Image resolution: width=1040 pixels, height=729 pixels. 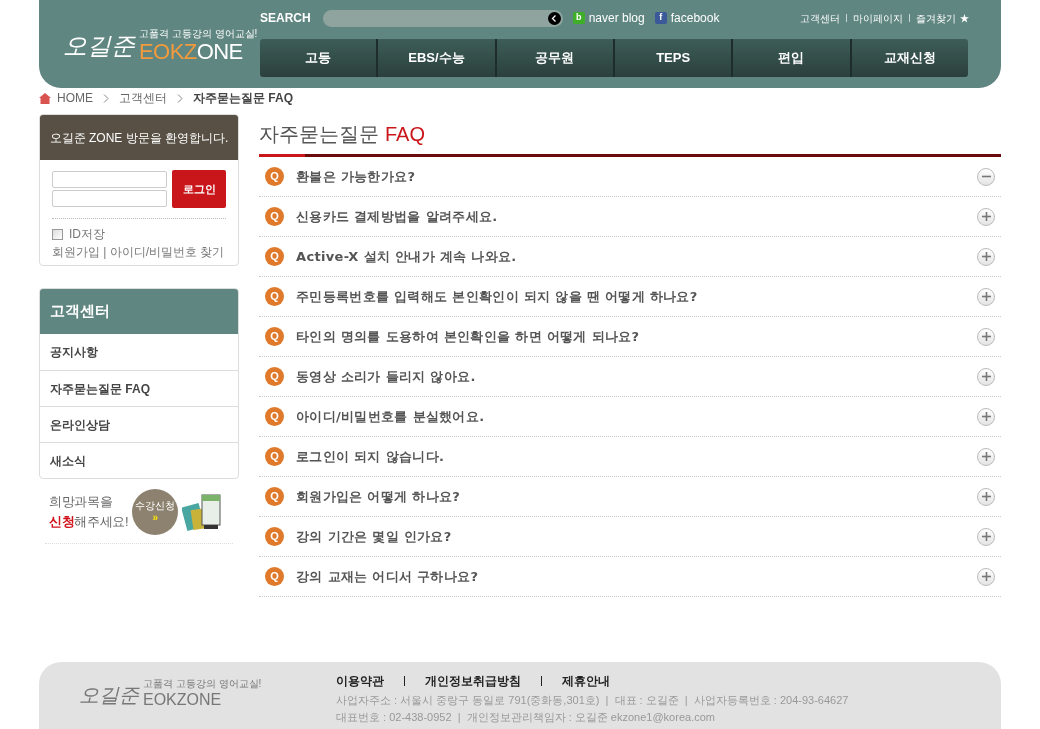 What do you see at coordinates (356, 176) in the screenshot?
I see `faq-question: 환불은 가능한가요?` at bounding box center [356, 176].